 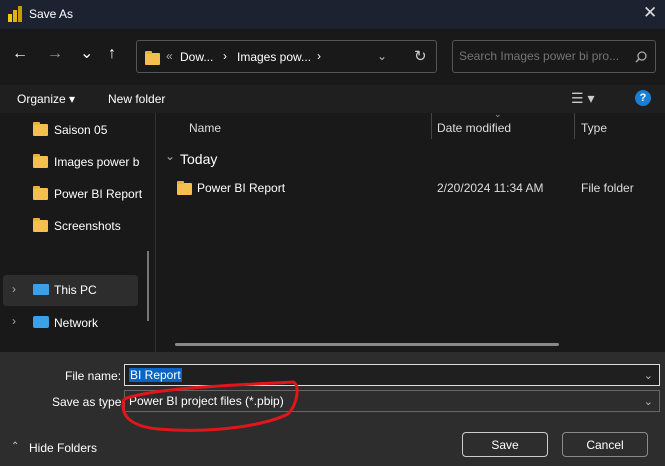 I want to click on save-button: Save, so click(x=505, y=444).